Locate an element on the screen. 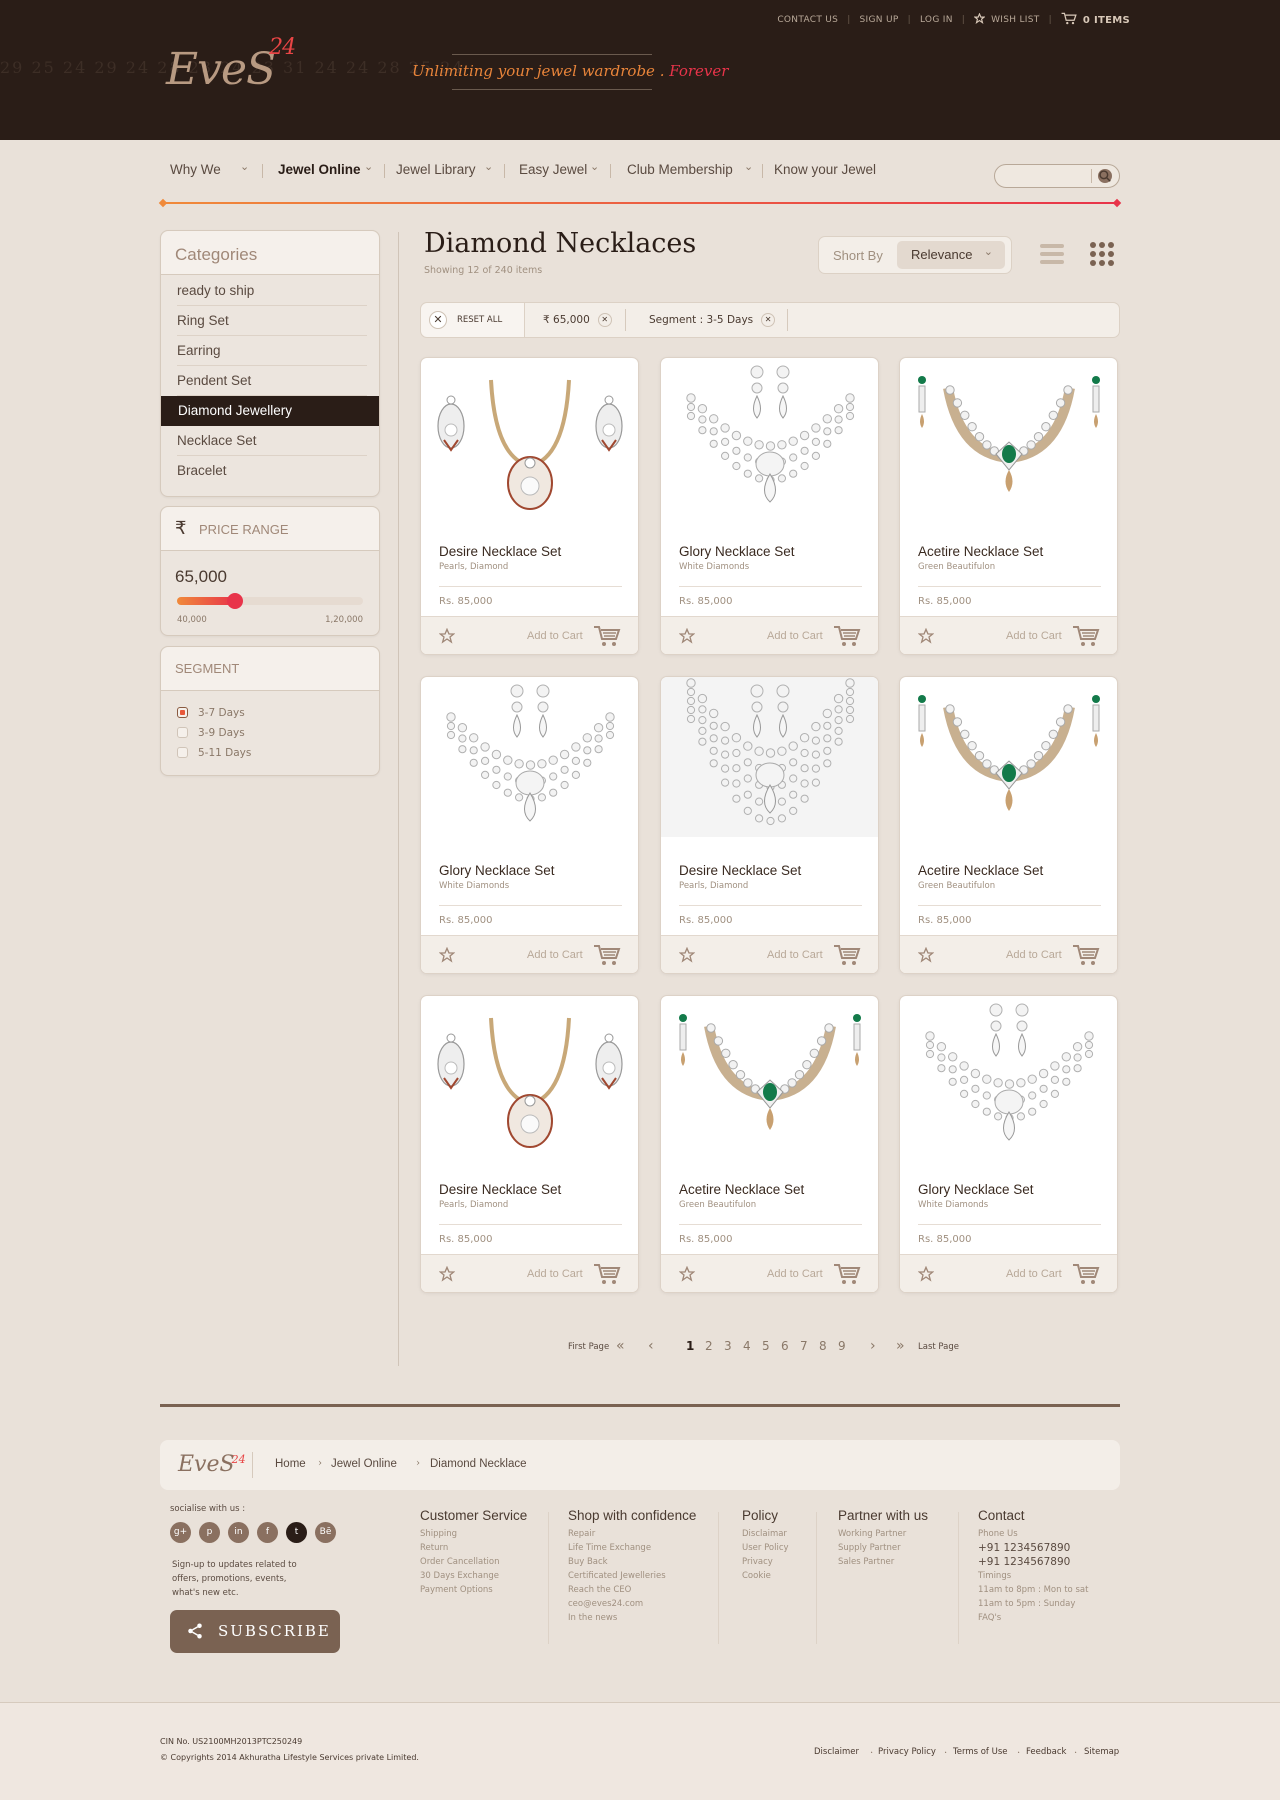 The height and width of the screenshot is (1800, 1280). breadcrumb-jewel-online: Jewel Online is located at coordinates (364, 1464).